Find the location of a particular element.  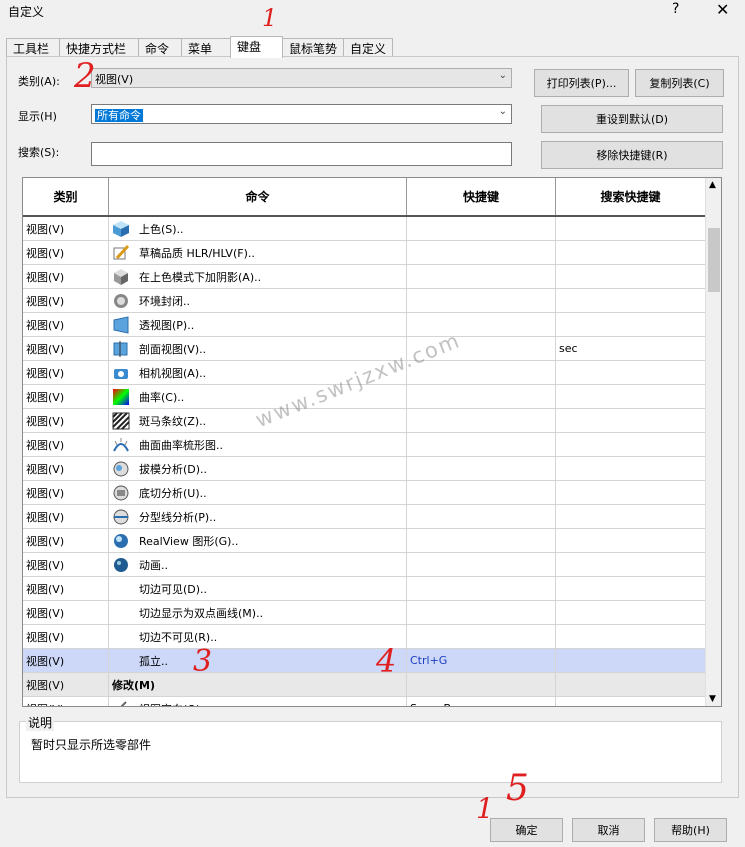

shaded-cube-icon is located at coordinates (121, 229).